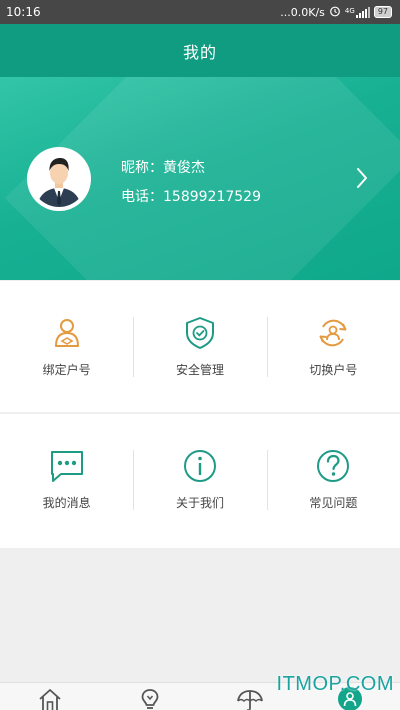 Image resolution: width=400 pixels, height=710 pixels. Describe the element at coordinates (349, 10) in the screenshot. I see `signal-label: 4G` at that location.